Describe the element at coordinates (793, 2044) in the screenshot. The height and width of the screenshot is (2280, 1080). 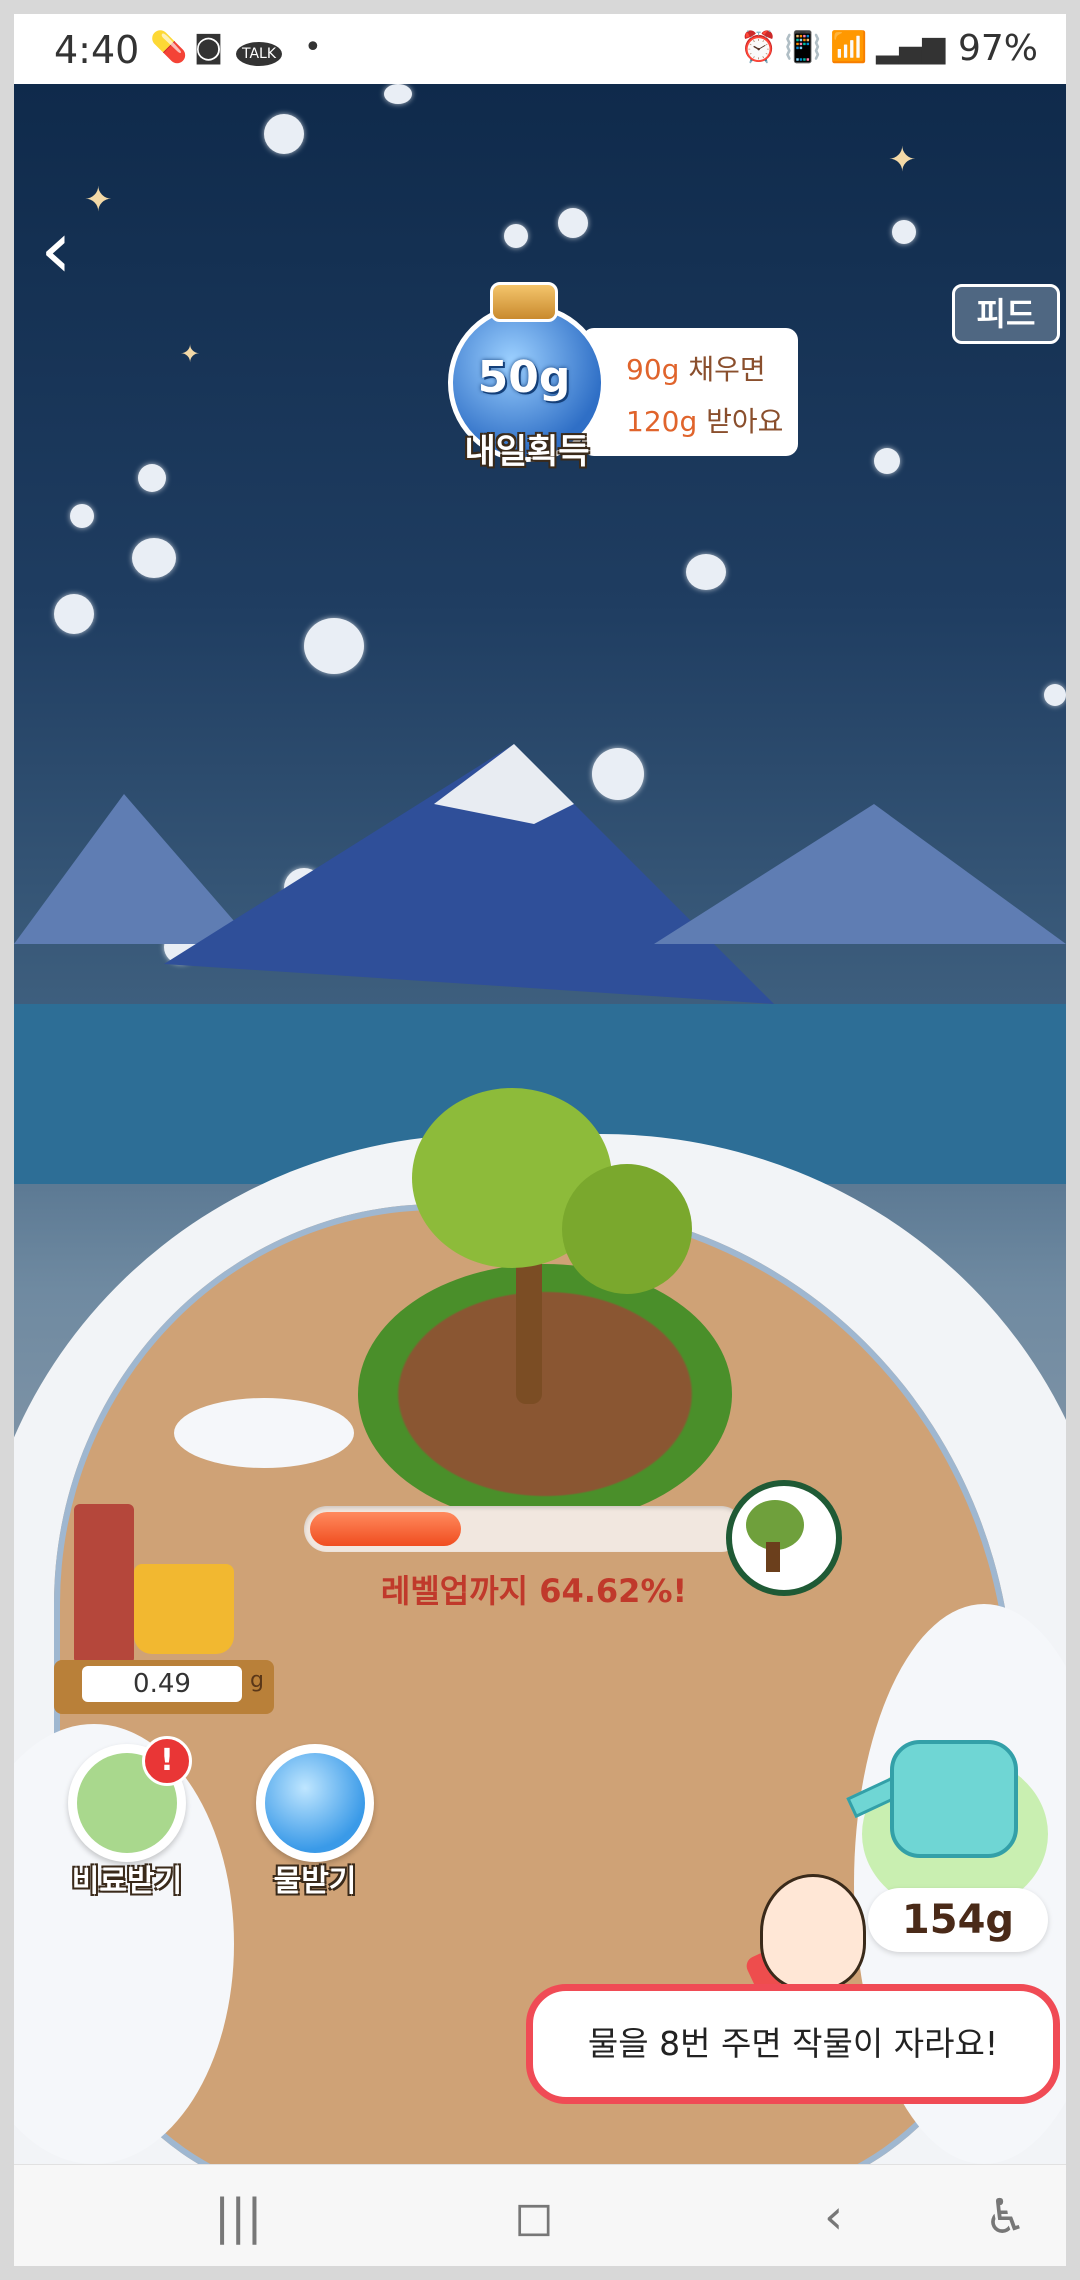
I see `hint-bubble: 물을 8번 주면 작물이 자라요!` at that location.